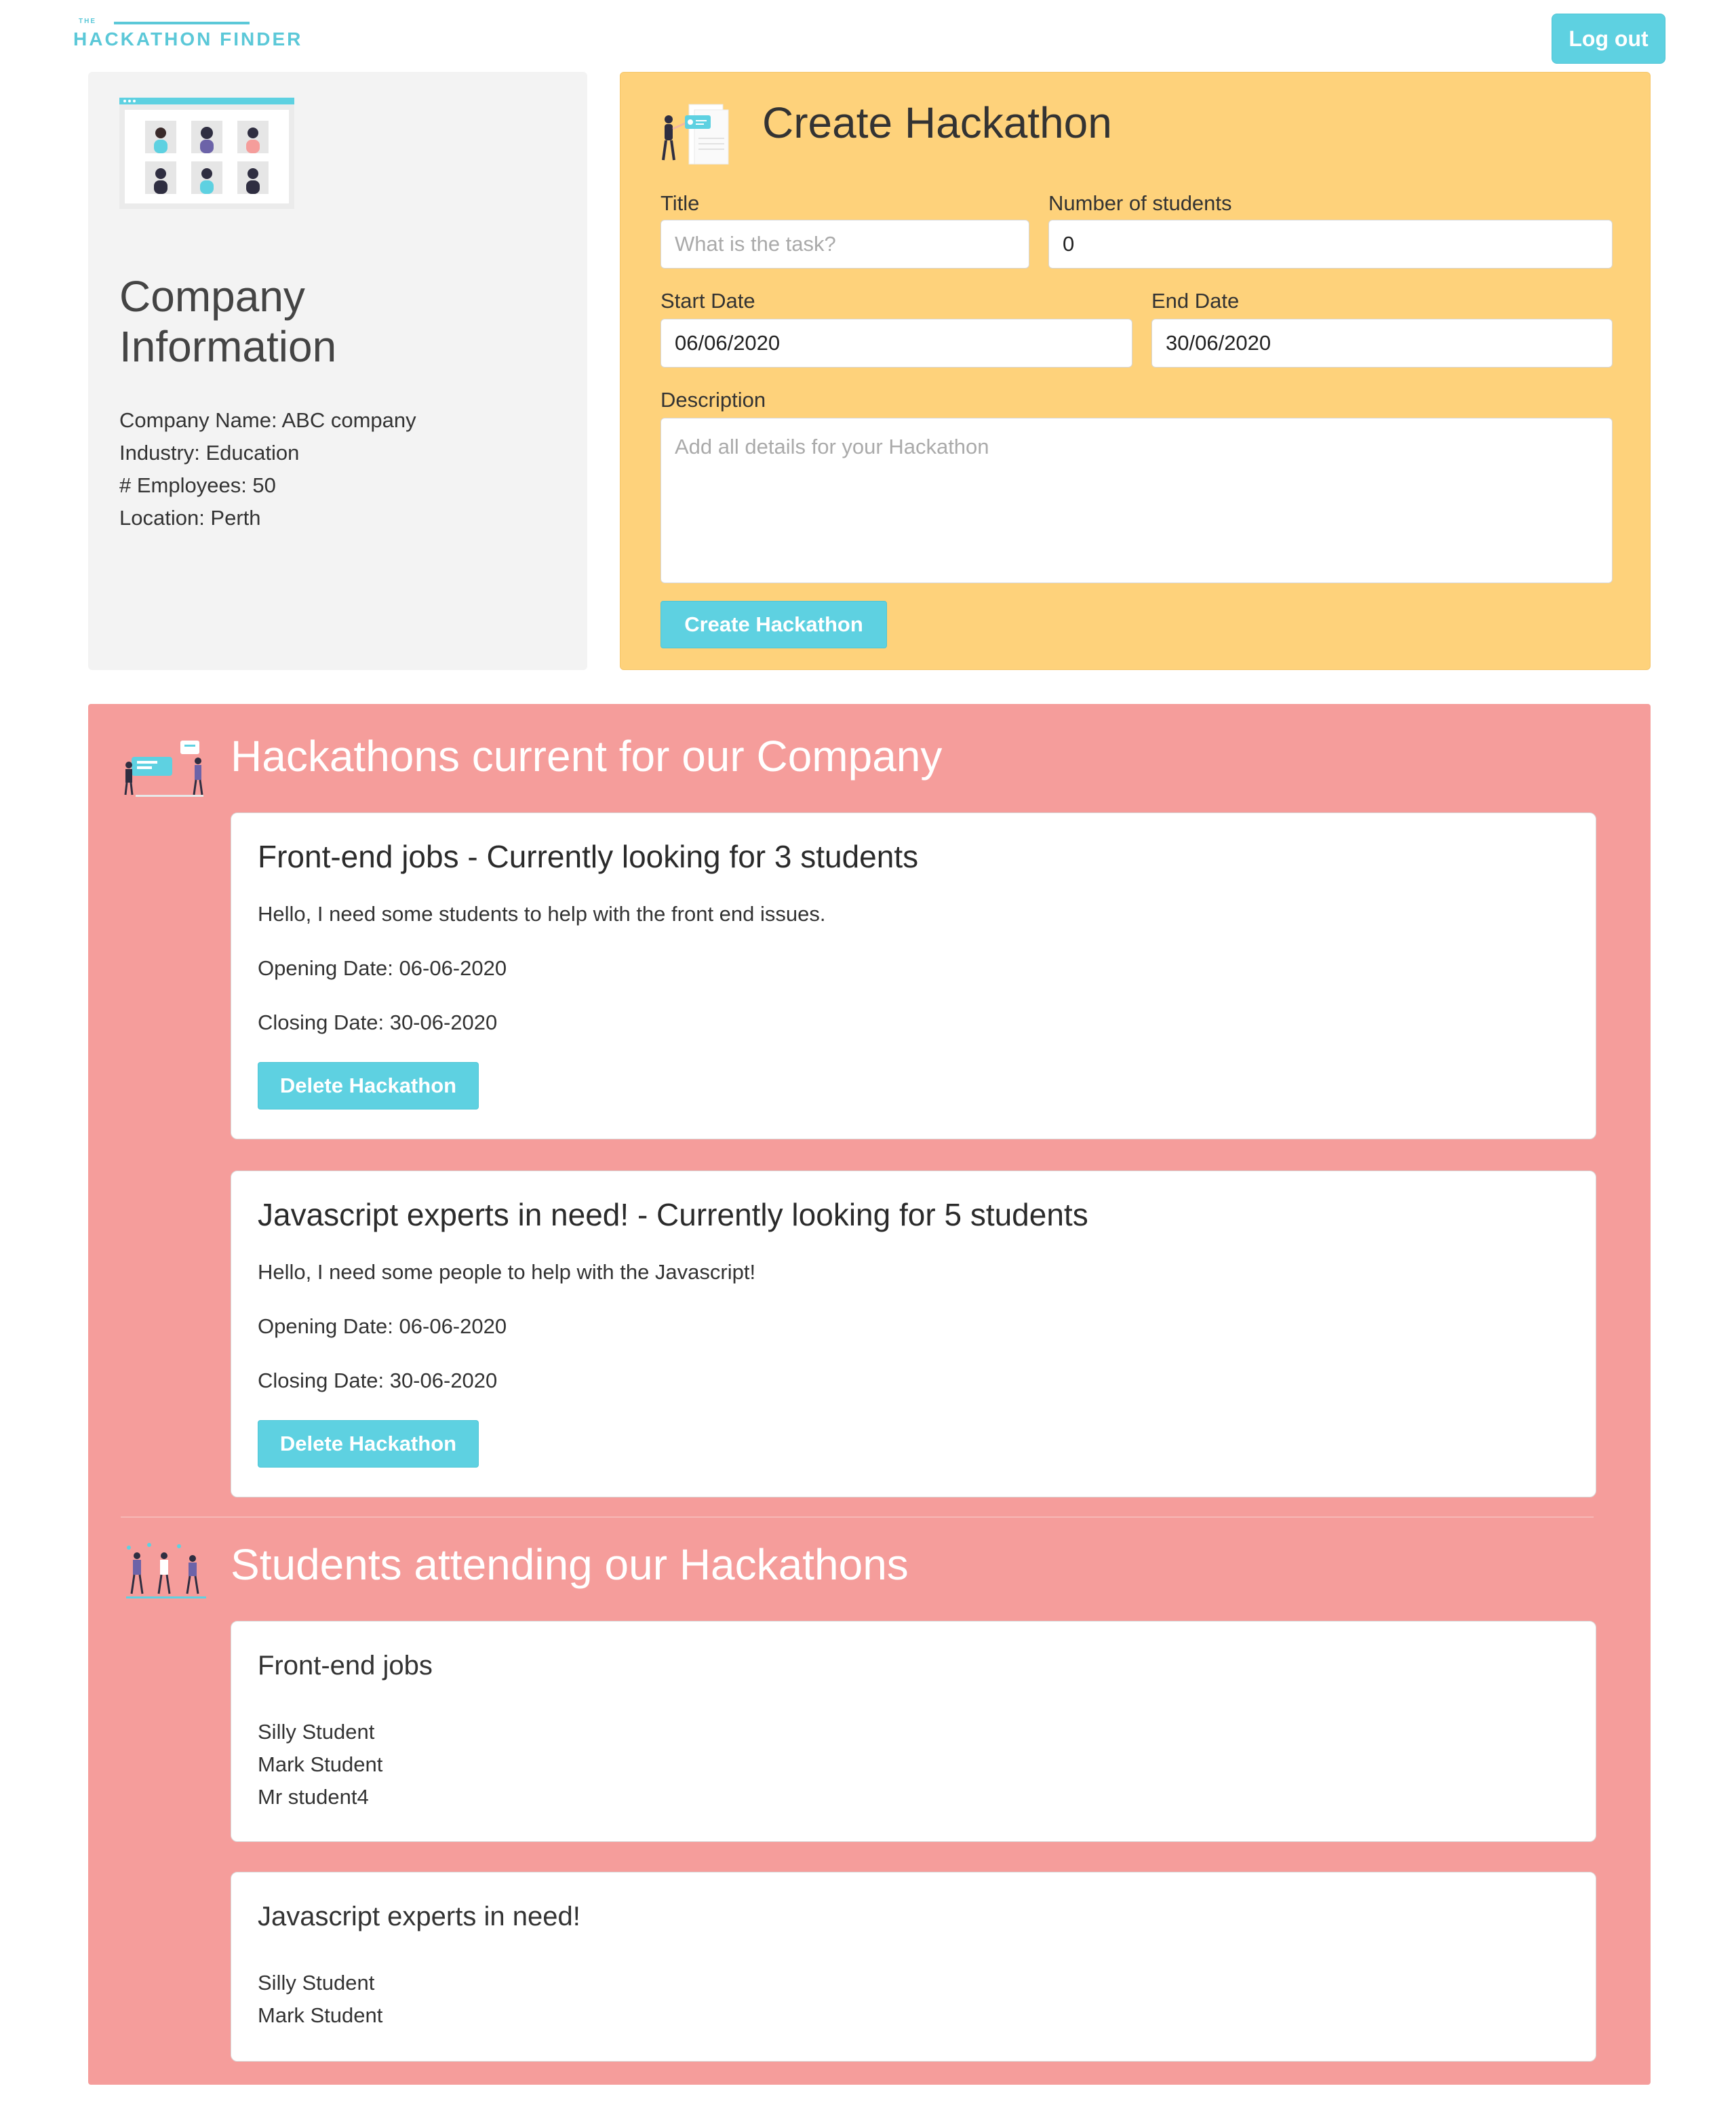 Image resolution: width=1736 pixels, height=2101 pixels. I want to click on company-info-title: Company Information, so click(228, 321).